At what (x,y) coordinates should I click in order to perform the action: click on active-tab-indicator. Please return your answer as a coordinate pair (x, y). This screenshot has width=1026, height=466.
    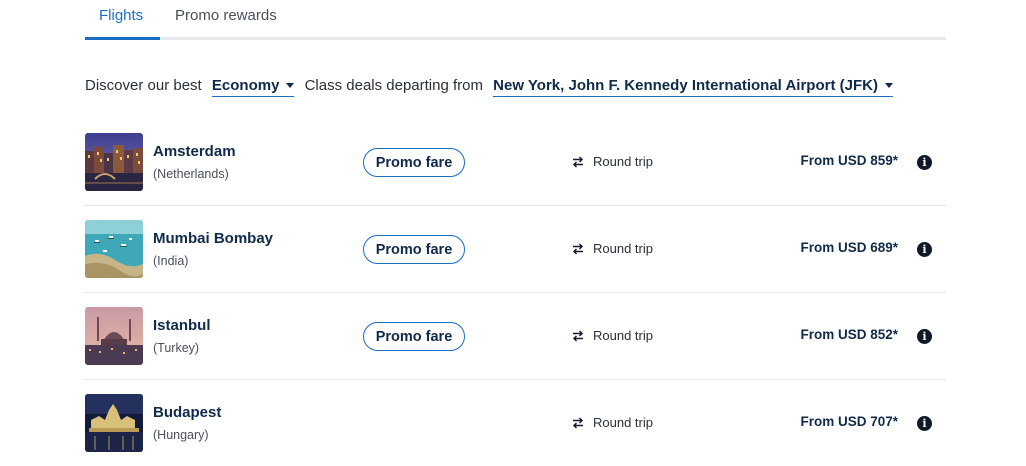
    Looking at the image, I should click on (122, 38).